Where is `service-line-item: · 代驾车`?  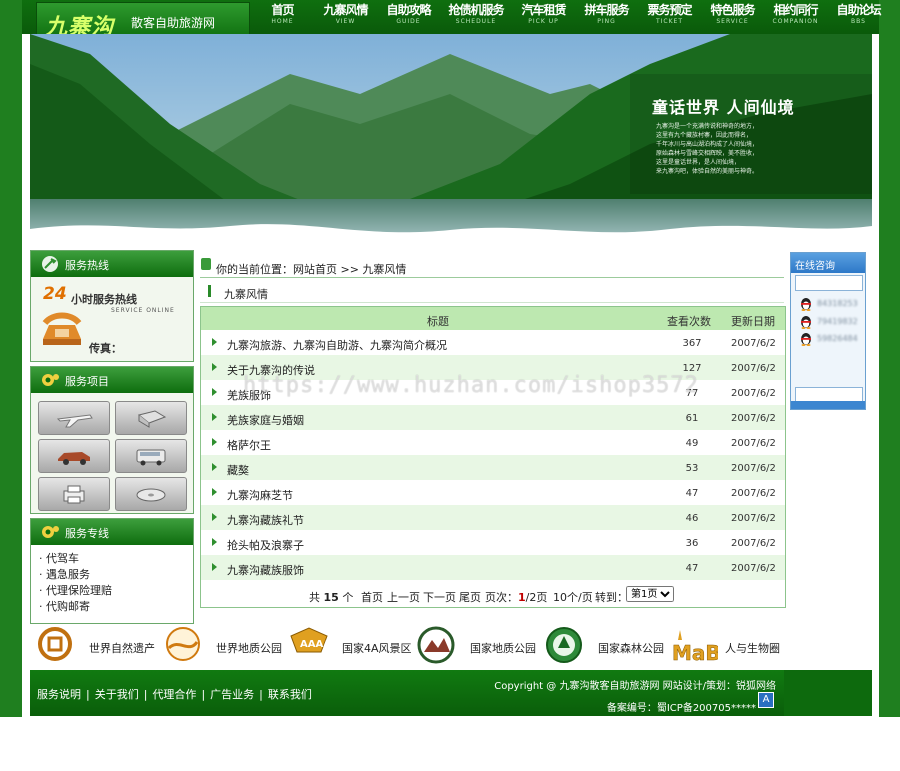 service-line-item: · 代驾车 is located at coordinates (75, 559).